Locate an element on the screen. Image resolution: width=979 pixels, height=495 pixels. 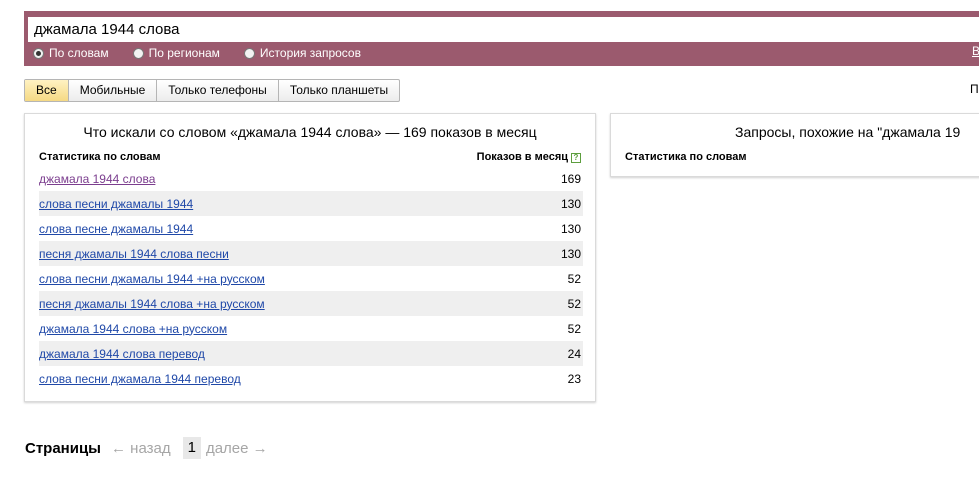
impressions-count: 24 is located at coordinates (574, 353).